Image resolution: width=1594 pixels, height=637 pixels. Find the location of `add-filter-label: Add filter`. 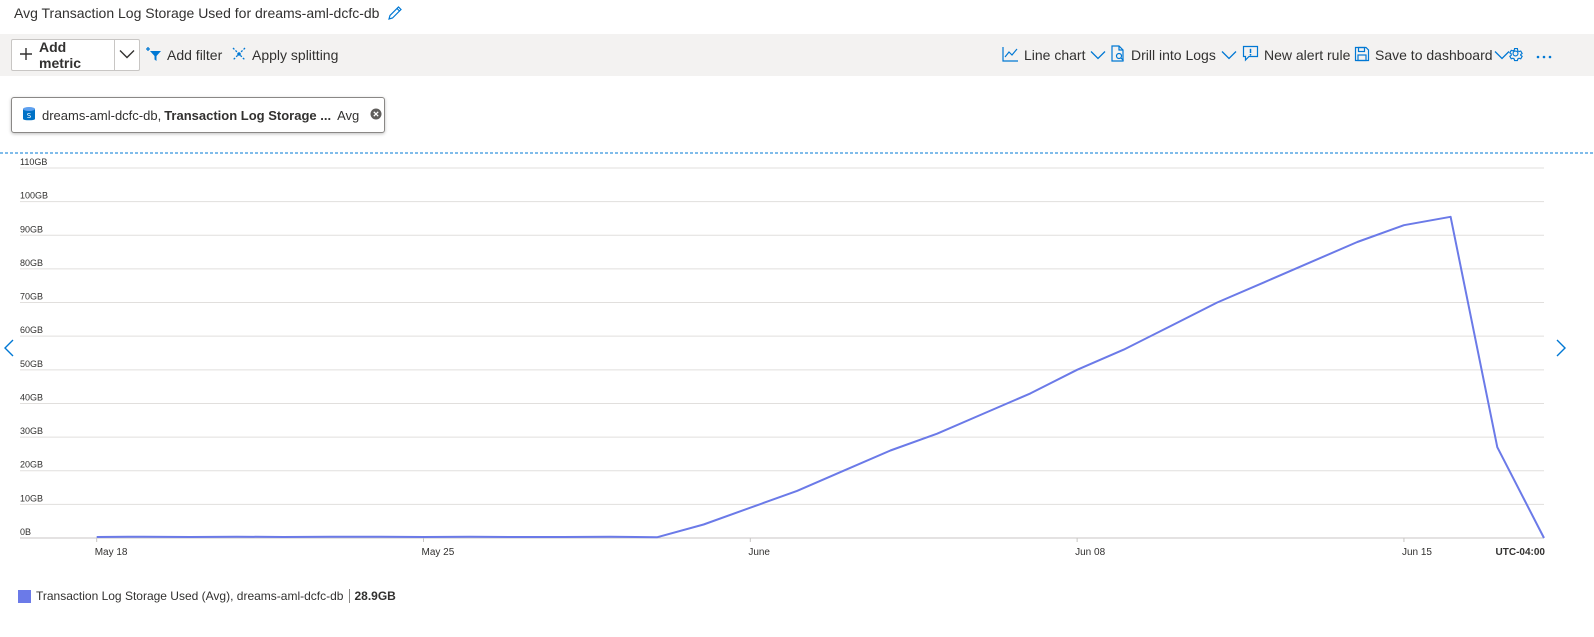

add-filter-label: Add filter is located at coordinates (195, 55).